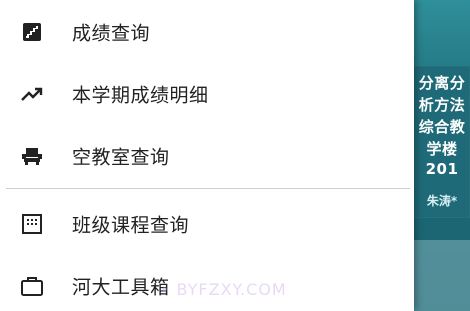 The height and width of the screenshot is (311, 470). Describe the element at coordinates (208, 188) in the screenshot. I see `menu-divider` at that location.